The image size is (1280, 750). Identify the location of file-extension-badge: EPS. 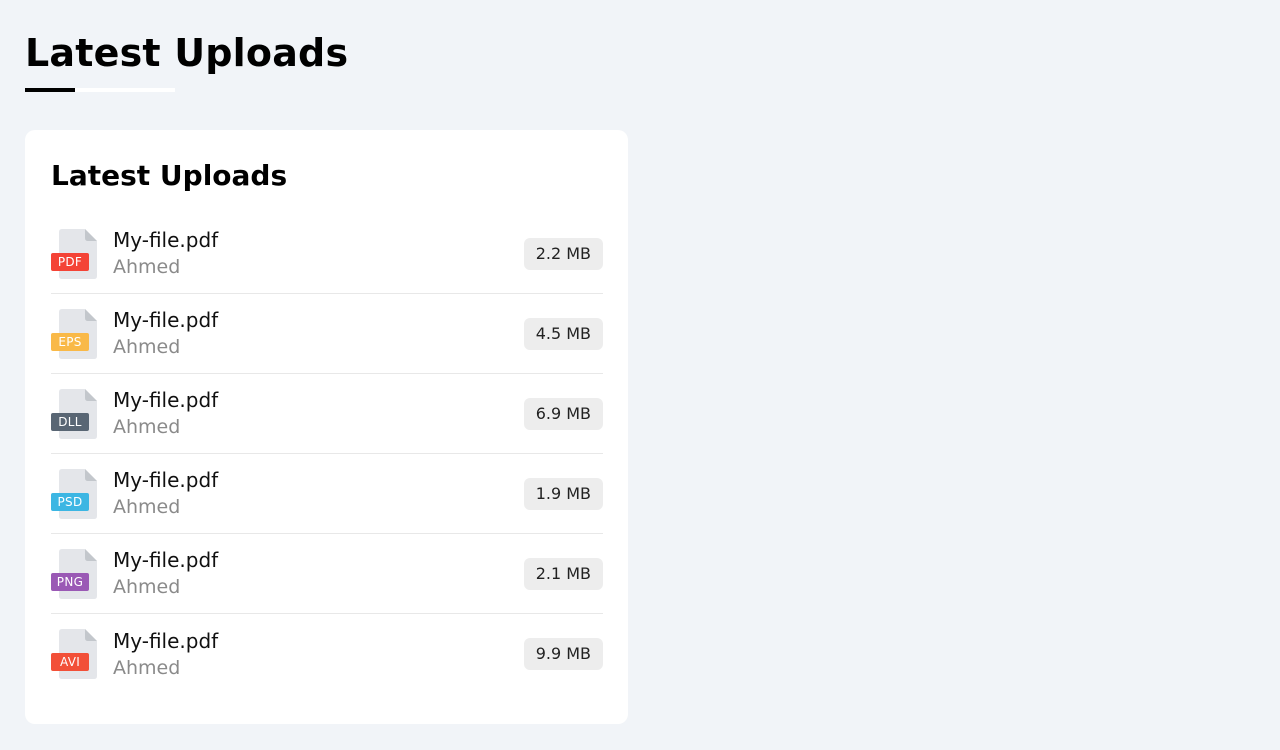
(70, 341).